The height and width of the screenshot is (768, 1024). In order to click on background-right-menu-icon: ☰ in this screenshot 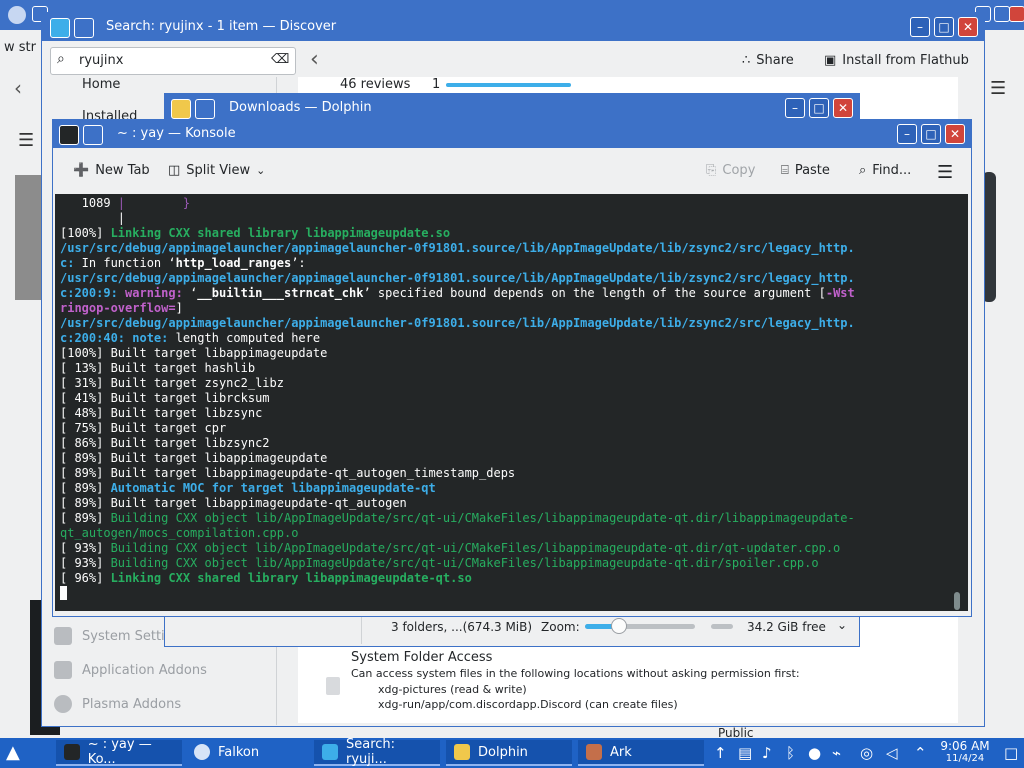, I will do `click(998, 88)`.